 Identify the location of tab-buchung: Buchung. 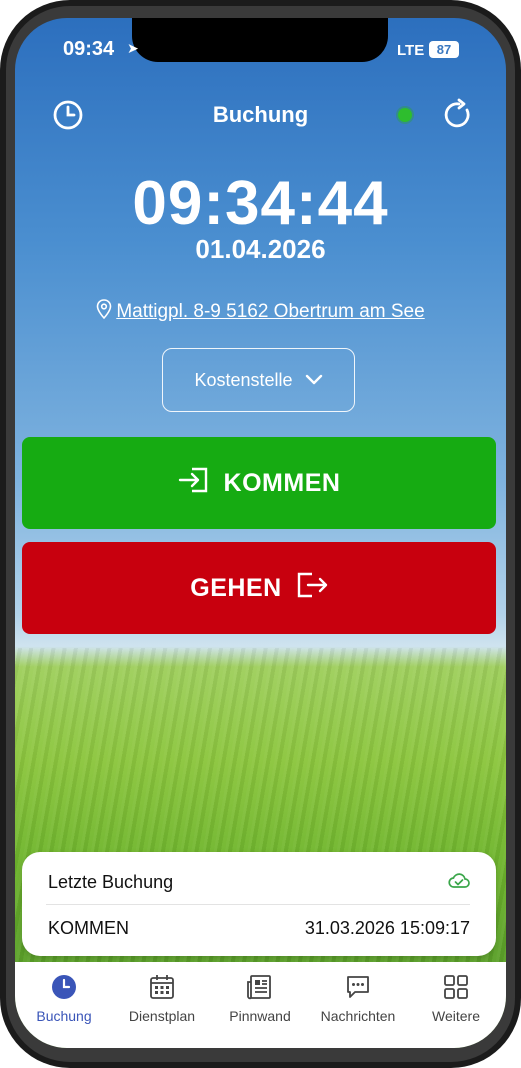
(64, 998).